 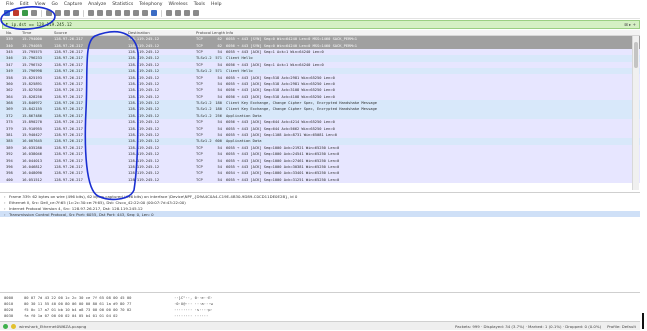 I want to click on packet-length: 571, so click(x=218, y=58).